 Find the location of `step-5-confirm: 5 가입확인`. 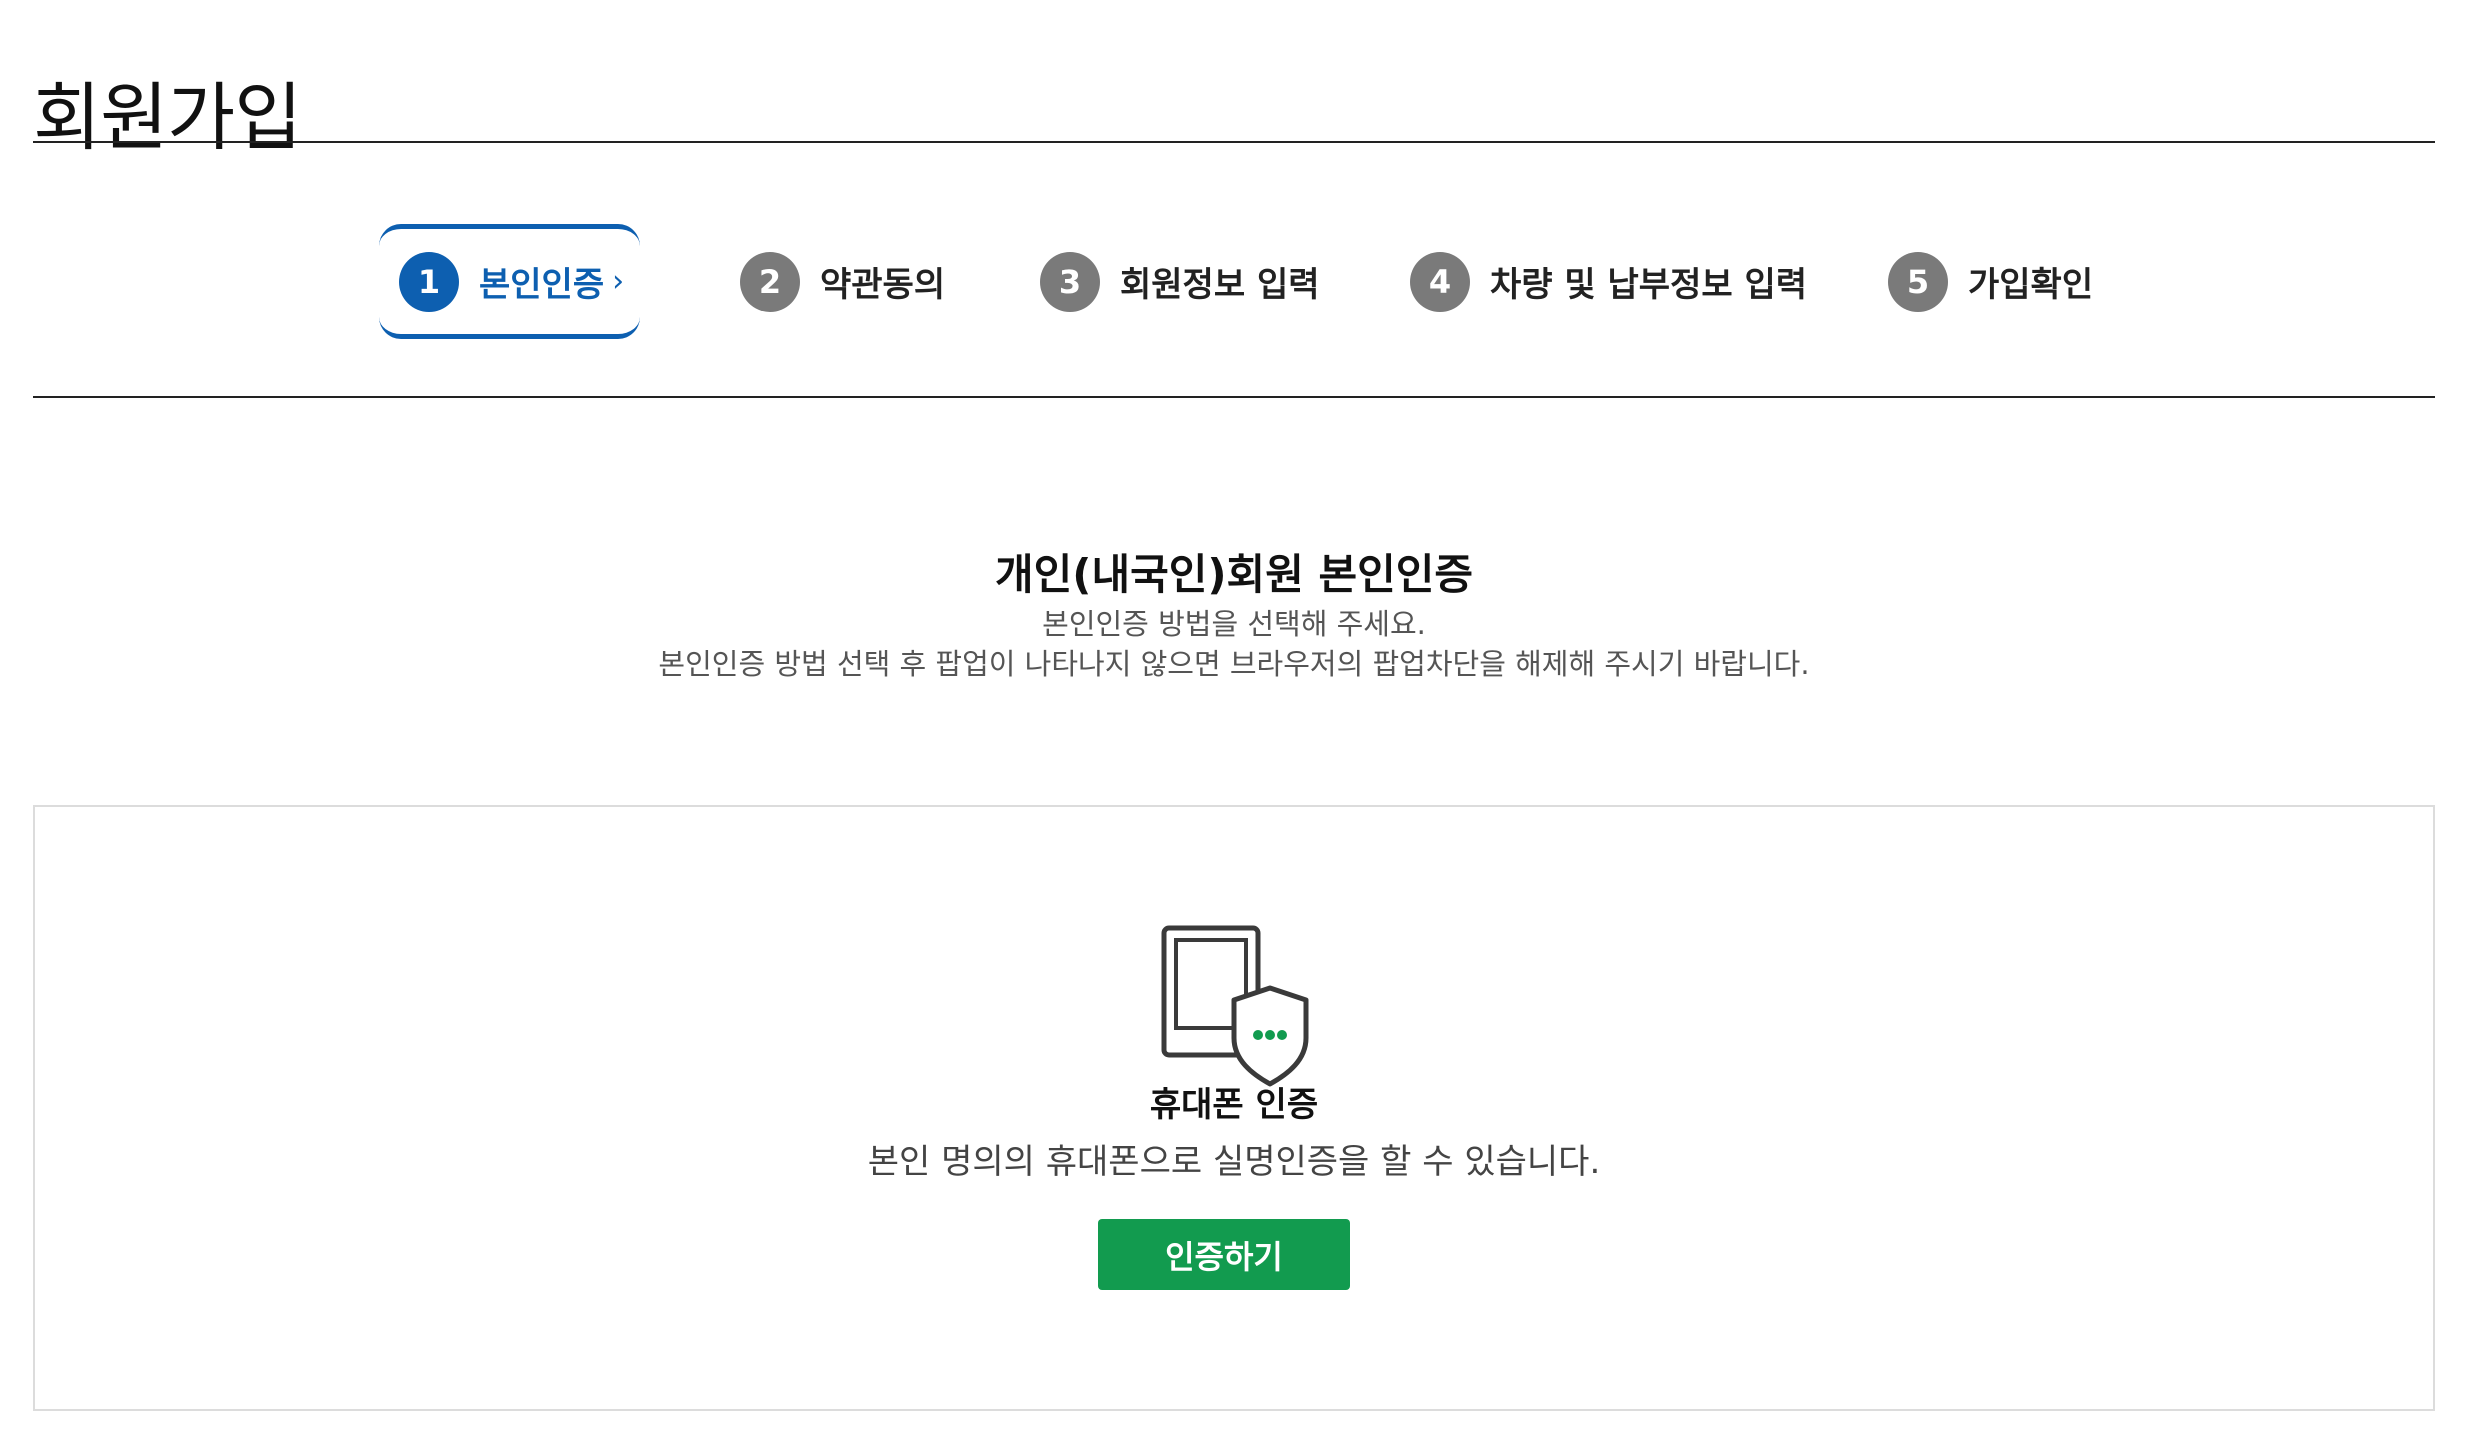

step-5-confirm: 5 가입확인 is located at coordinates (1990, 281).